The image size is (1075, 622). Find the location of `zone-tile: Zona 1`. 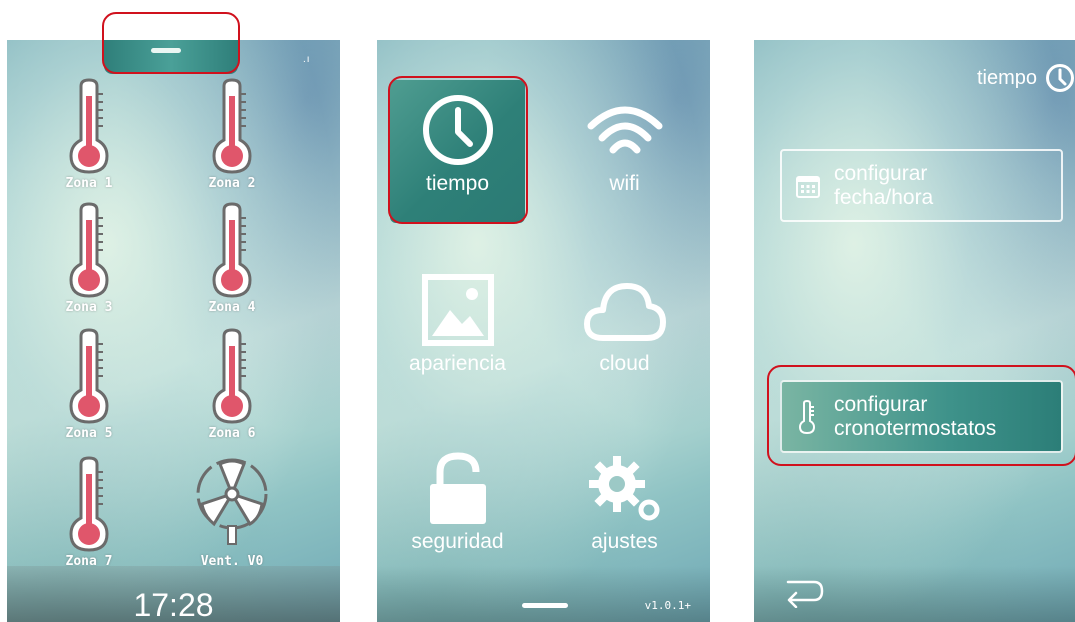

zone-tile: Zona 1 is located at coordinates (89, 134).